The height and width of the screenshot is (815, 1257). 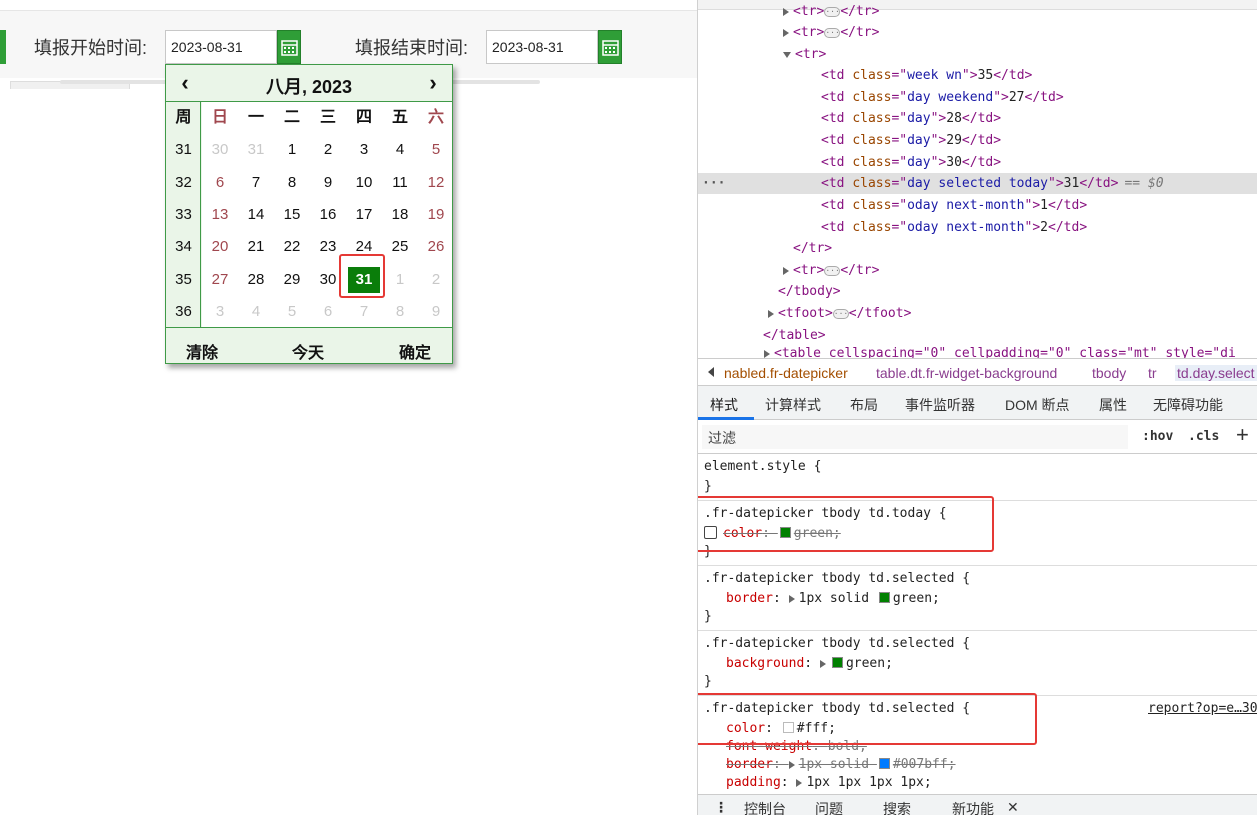 What do you see at coordinates (977, 75) in the screenshot?
I see `dom-node: <td class="week wn">35</td>` at bounding box center [977, 75].